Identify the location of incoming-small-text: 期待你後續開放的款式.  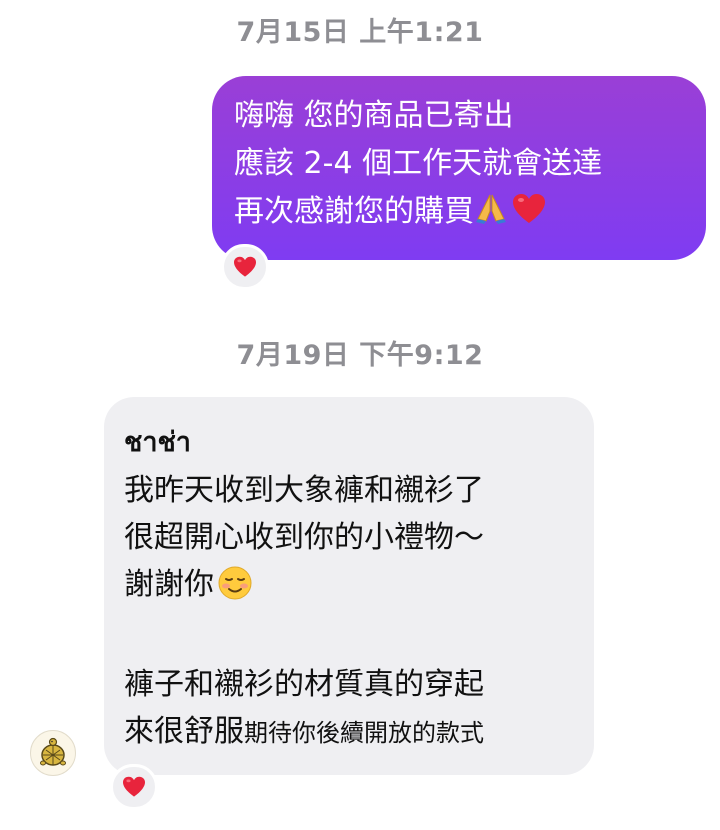
(364, 733).